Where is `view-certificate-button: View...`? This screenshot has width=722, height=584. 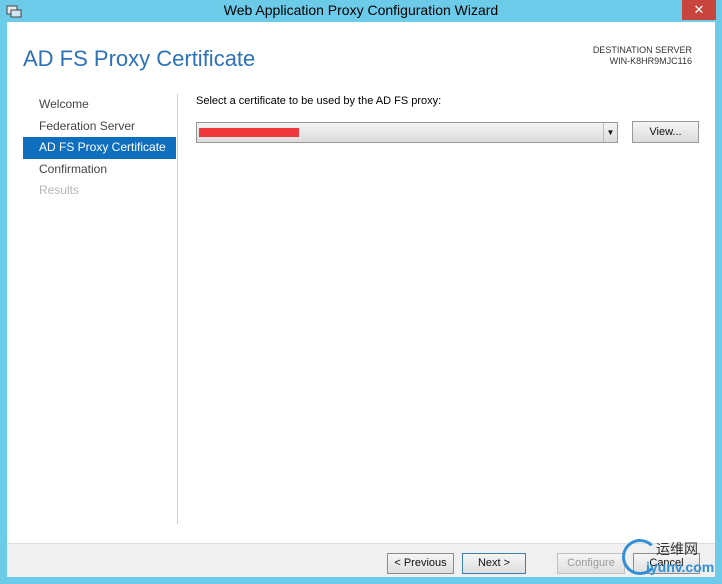 view-certificate-button: View... is located at coordinates (665, 132).